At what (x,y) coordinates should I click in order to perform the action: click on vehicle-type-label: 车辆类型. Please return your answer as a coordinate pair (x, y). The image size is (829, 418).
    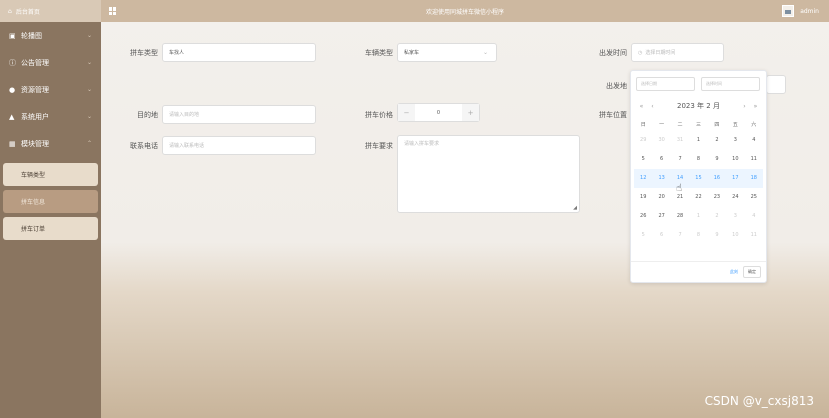
    Looking at the image, I should click on (379, 53).